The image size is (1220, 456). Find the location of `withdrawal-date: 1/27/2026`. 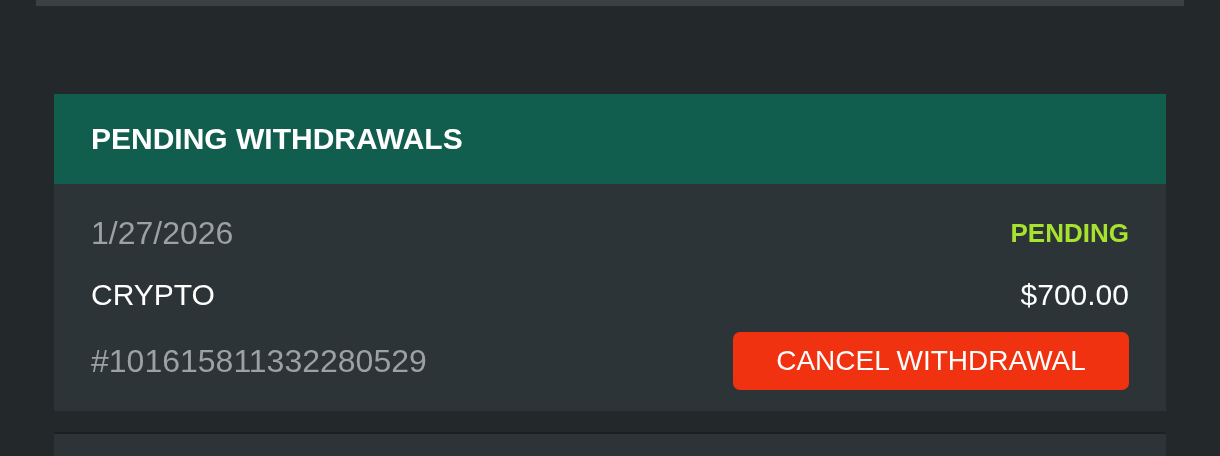

withdrawal-date: 1/27/2026 is located at coordinates (163, 233).